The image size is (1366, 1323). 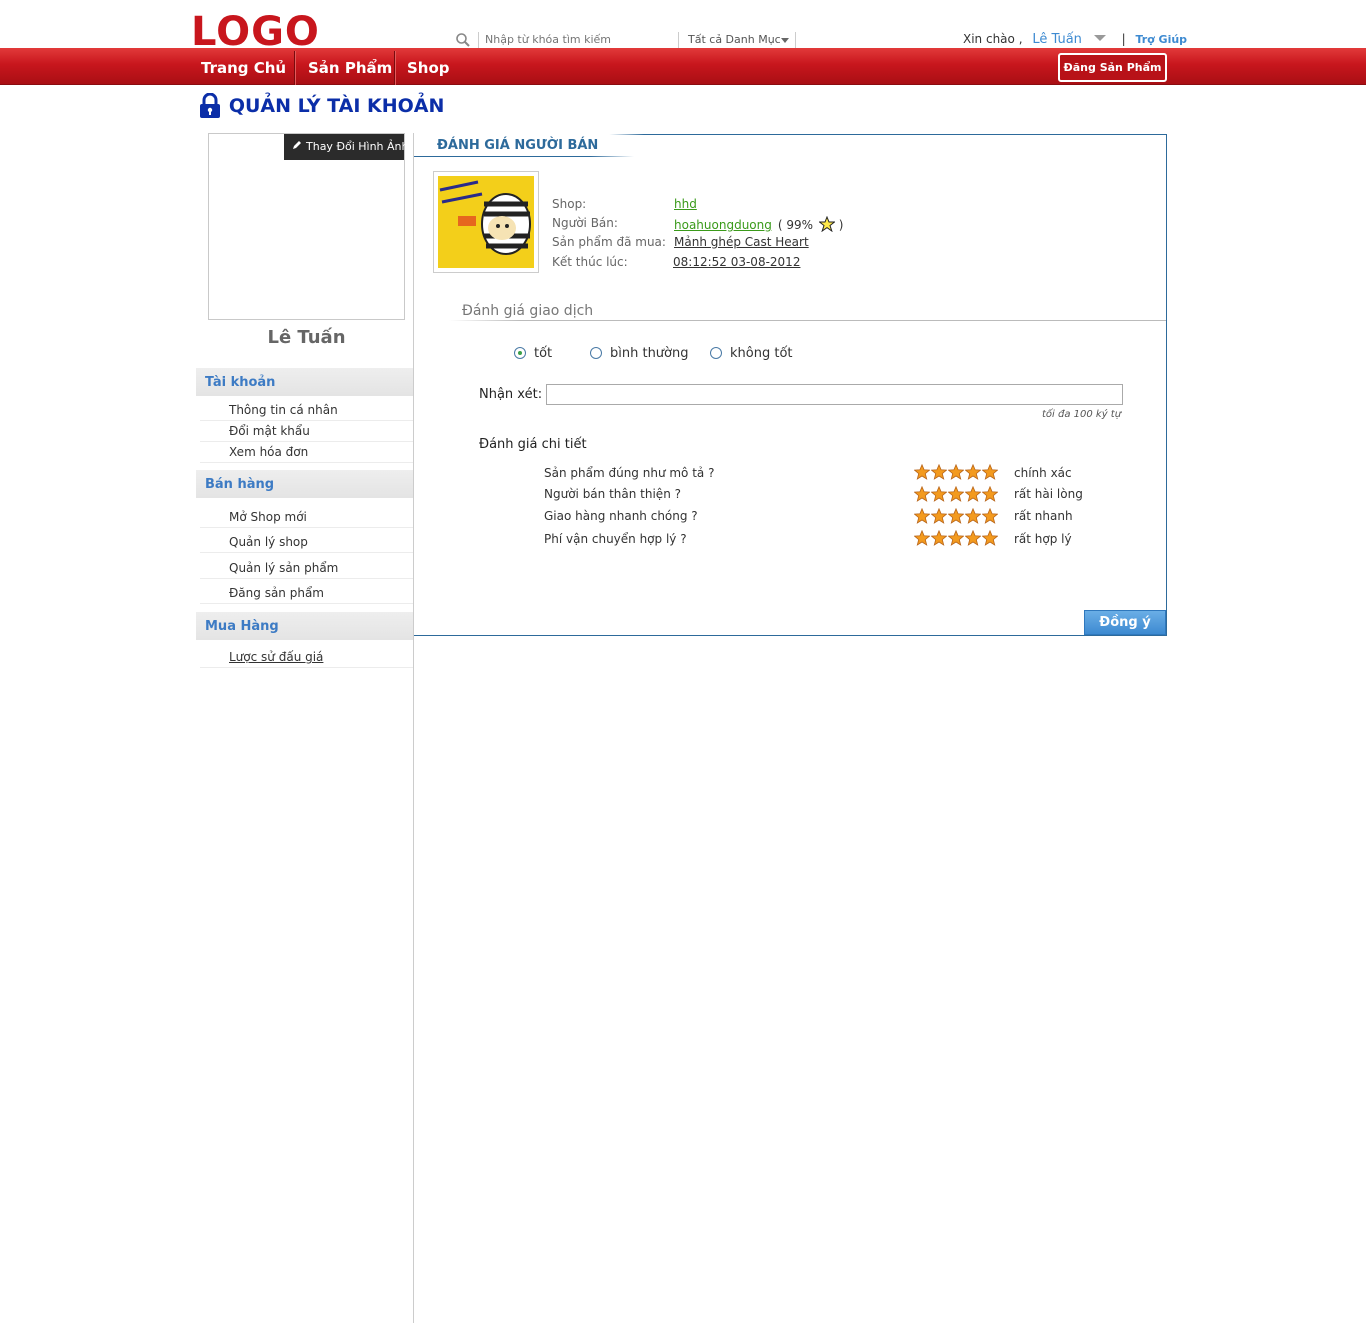 I want to click on radio-checked-icon, so click(x=520, y=353).